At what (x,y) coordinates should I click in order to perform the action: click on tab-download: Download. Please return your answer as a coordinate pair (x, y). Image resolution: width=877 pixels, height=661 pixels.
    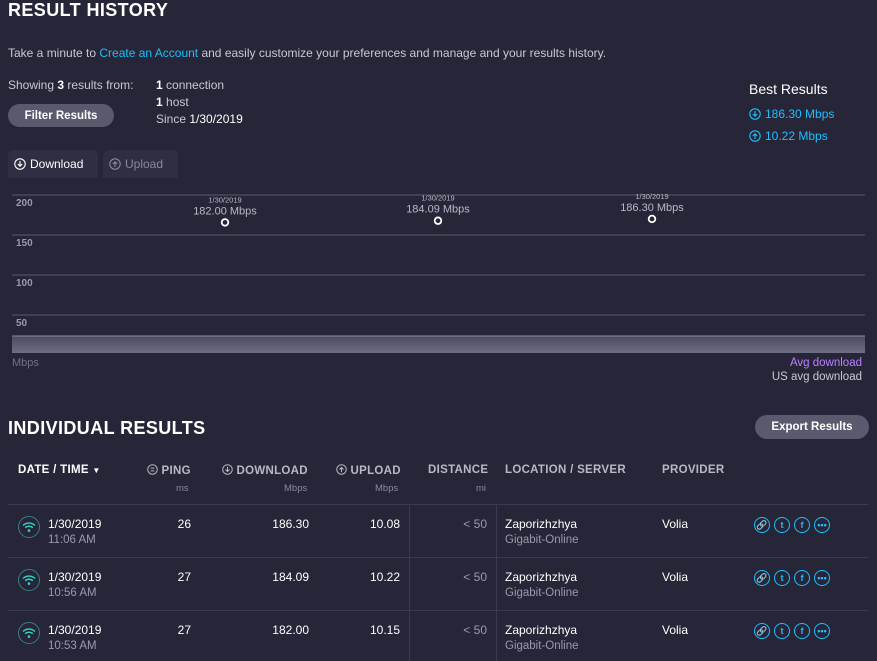
    Looking at the image, I should click on (53, 164).